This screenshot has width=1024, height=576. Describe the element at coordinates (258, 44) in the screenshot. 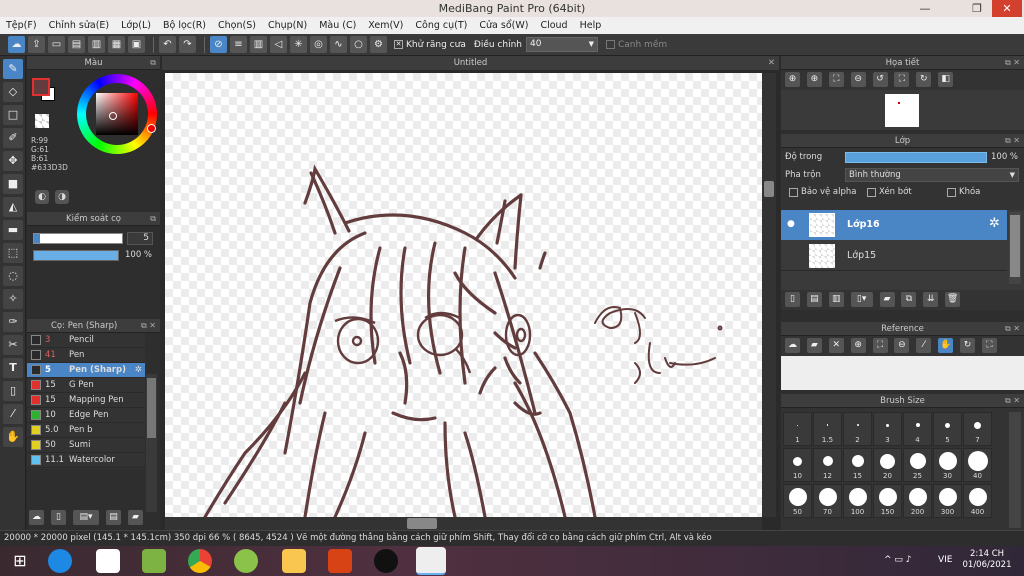

I see `cross-snap-icon: ▥` at that location.